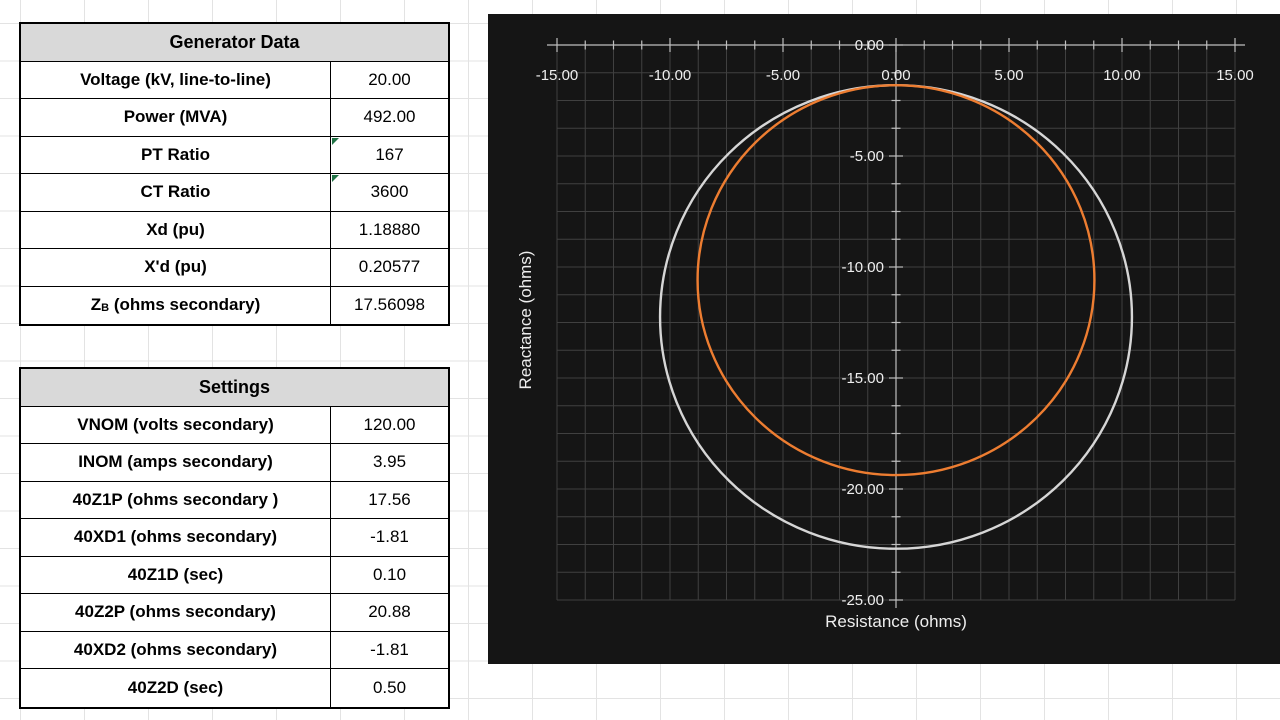  I want to click on generator-table-header: Generator Data, so click(234, 43).